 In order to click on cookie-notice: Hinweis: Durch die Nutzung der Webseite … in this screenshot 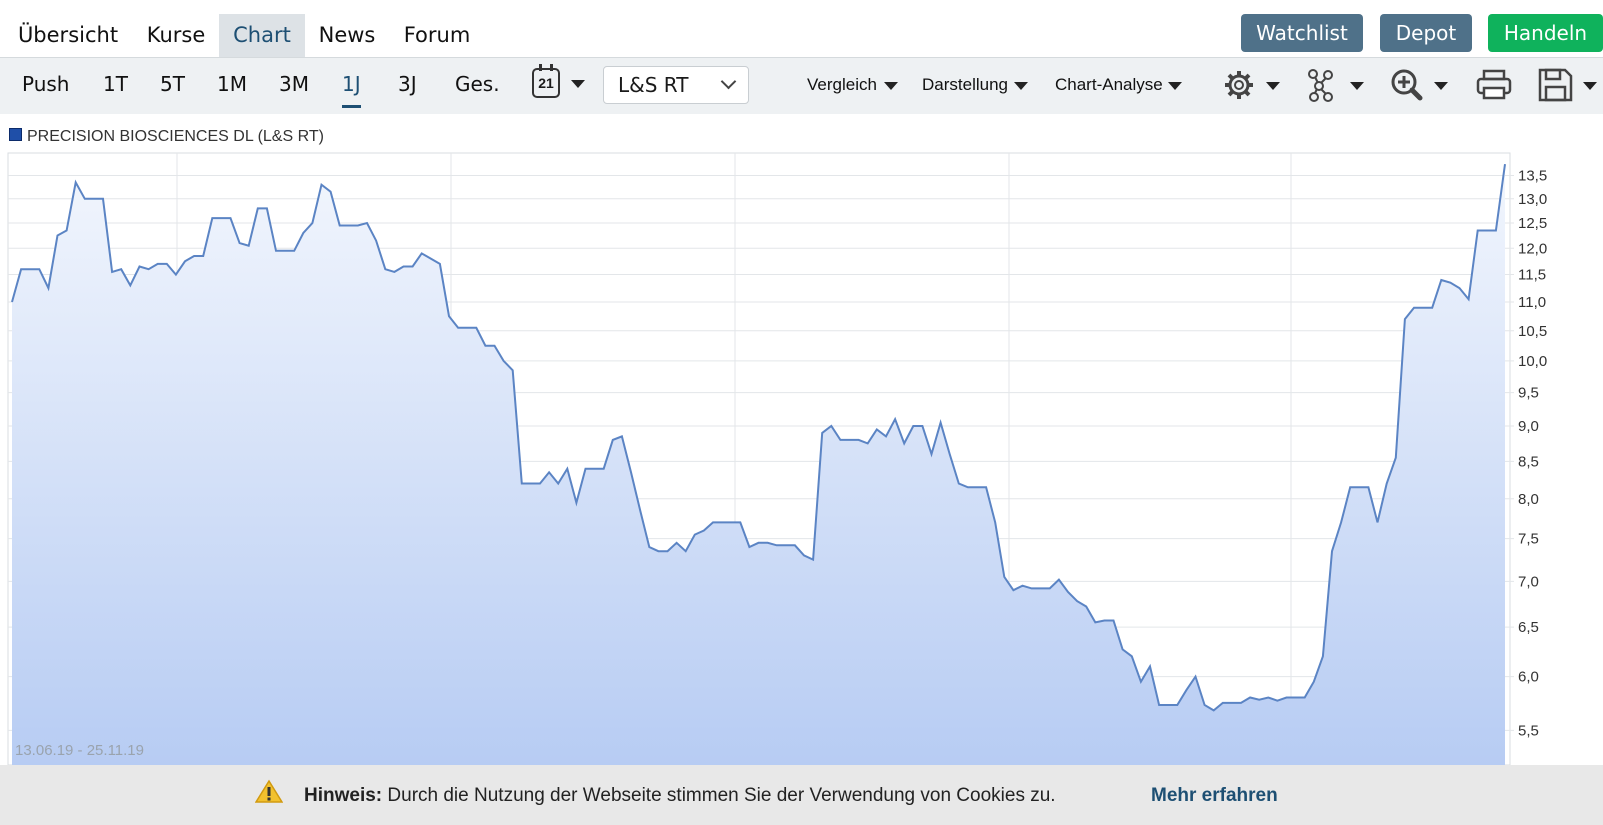, I will do `click(801, 795)`.